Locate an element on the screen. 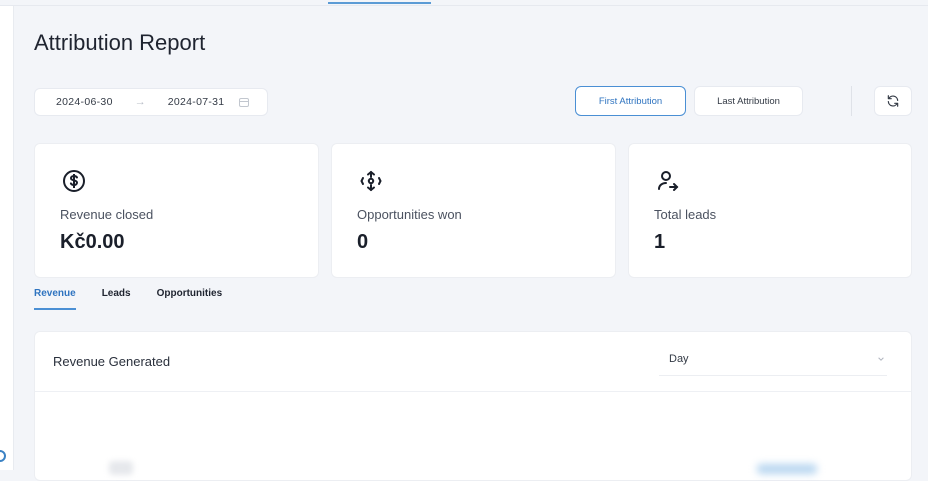  date-range-picker: 2024-06-30 → 2024-07-31 is located at coordinates (151, 102).